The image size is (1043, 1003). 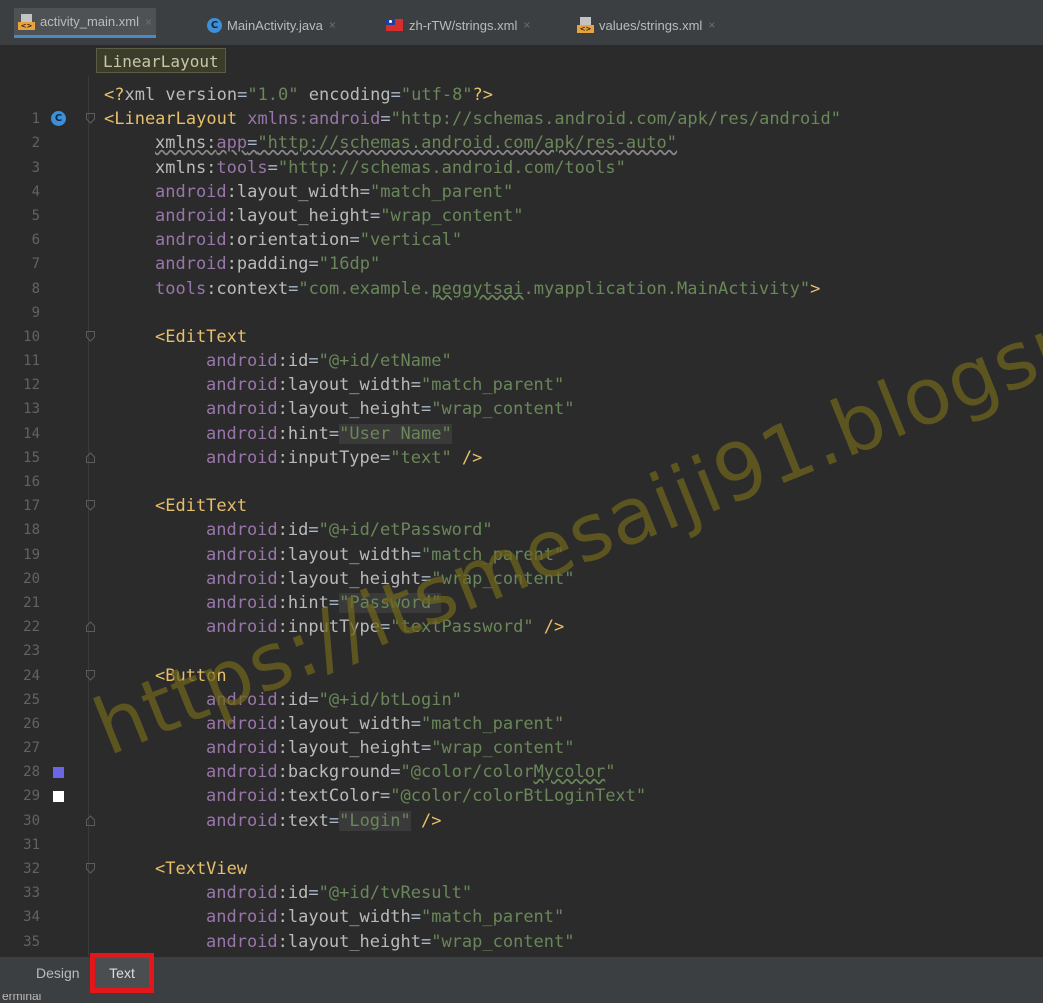 I want to click on code-line: 35 android:layout_width="match_parent", so click(x=521, y=927).